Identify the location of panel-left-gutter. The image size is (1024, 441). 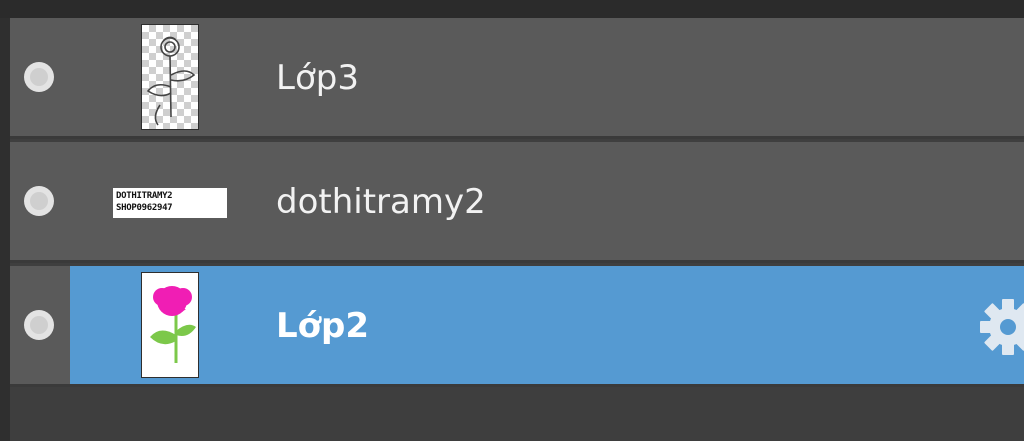
(5, 229).